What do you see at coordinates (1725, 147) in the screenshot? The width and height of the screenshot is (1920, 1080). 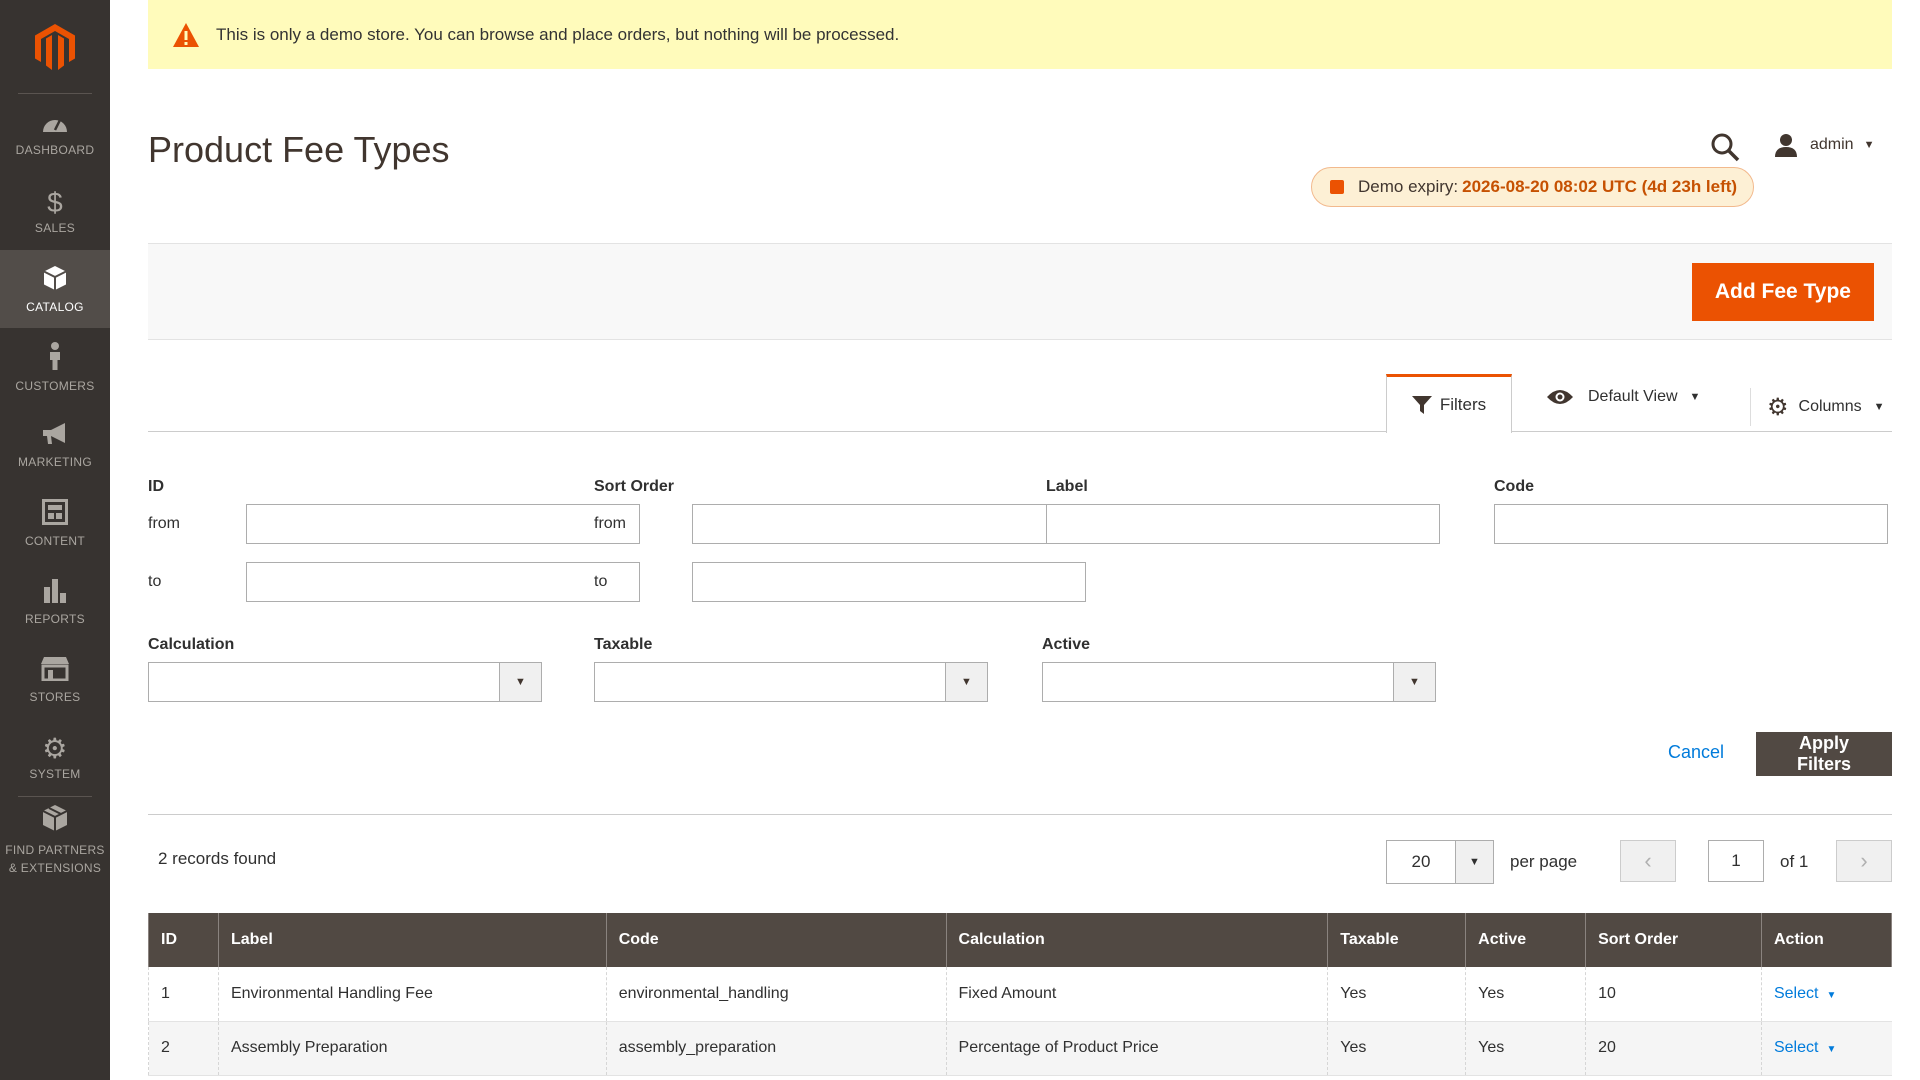 I see `search-icon` at bounding box center [1725, 147].